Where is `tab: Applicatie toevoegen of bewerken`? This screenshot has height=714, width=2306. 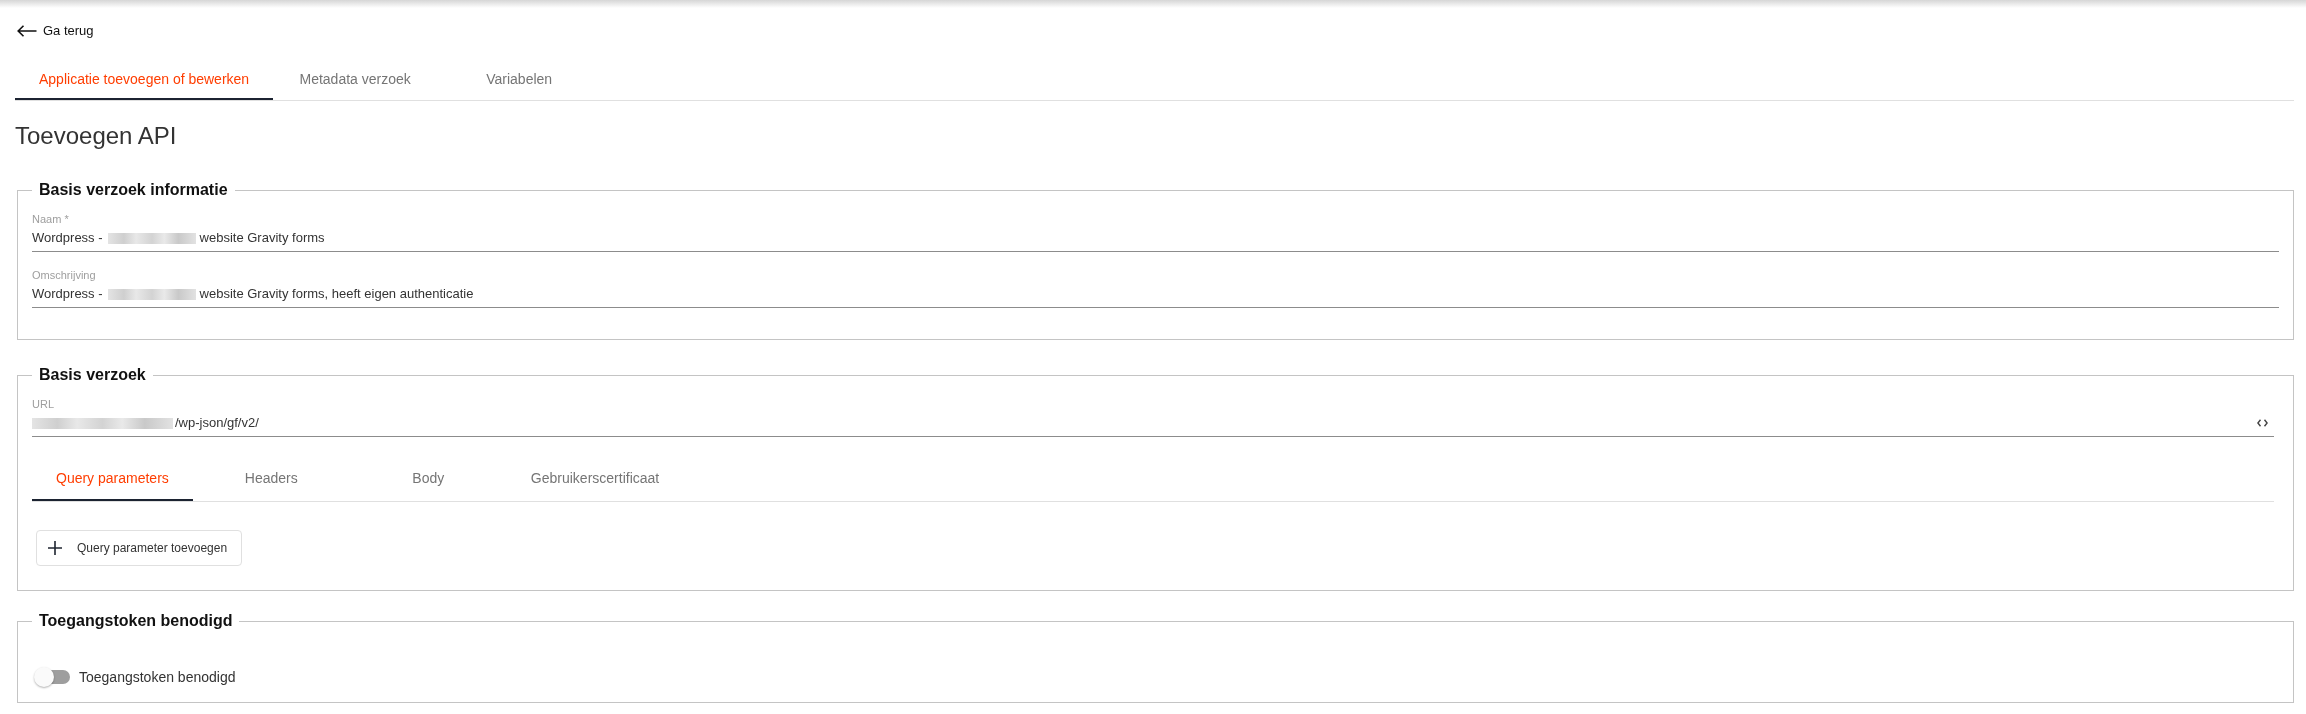
tab: Applicatie toevoegen of bewerken is located at coordinates (144, 80).